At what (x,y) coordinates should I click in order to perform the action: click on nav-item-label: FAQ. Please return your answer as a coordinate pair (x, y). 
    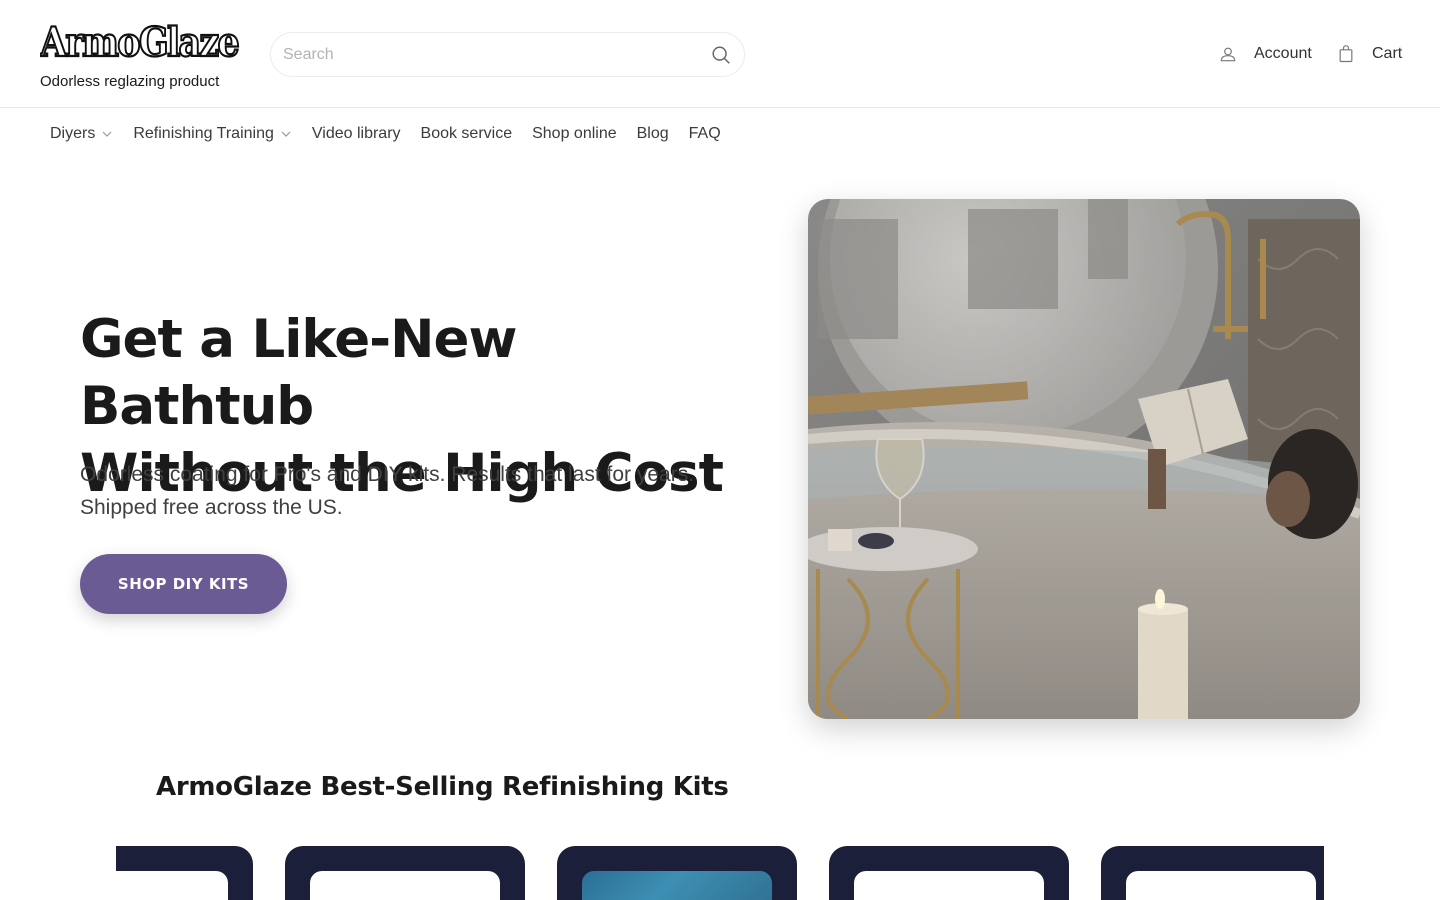
    Looking at the image, I should click on (704, 133).